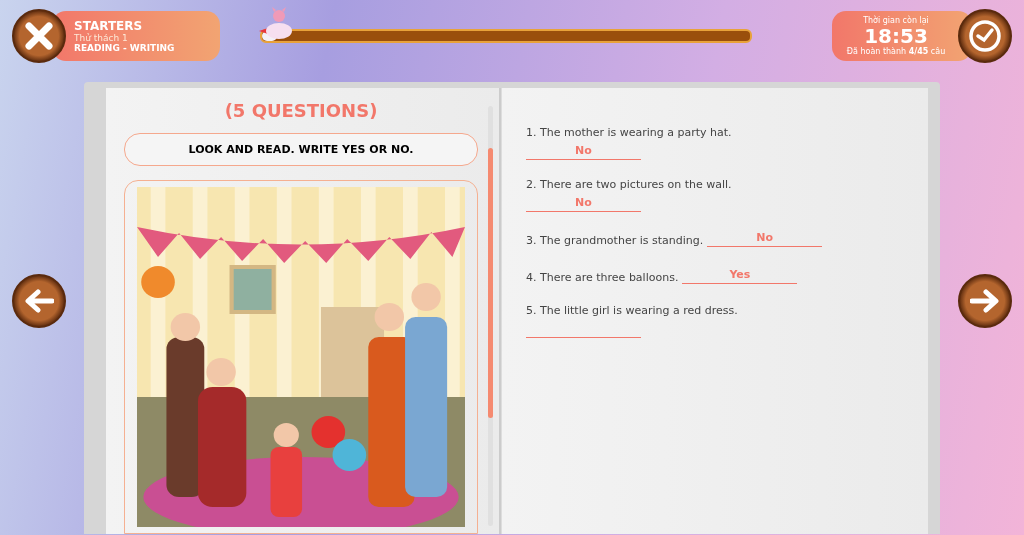 Image resolution: width=1024 pixels, height=535 pixels. I want to click on timer-label: Thời gian còn lại, so click(896, 20).